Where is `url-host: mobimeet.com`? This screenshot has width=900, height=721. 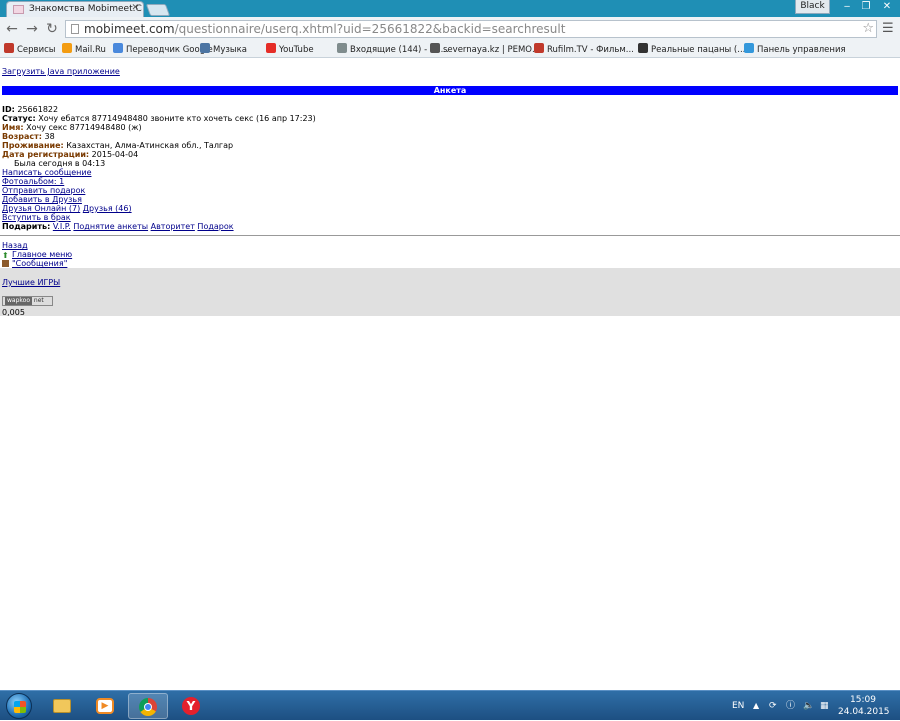 url-host: mobimeet.com is located at coordinates (129, 29).